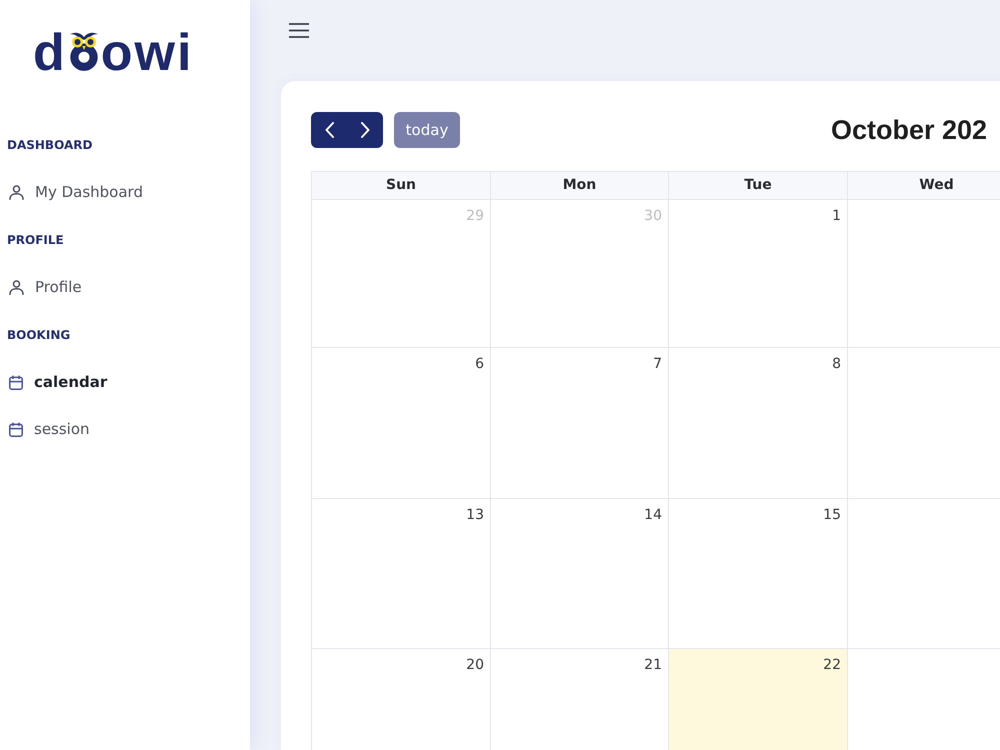 The image size is (1000, 750). Describe the element at coordinates (836, 216) in the screenshot. I see `day-number: 1` at that location.